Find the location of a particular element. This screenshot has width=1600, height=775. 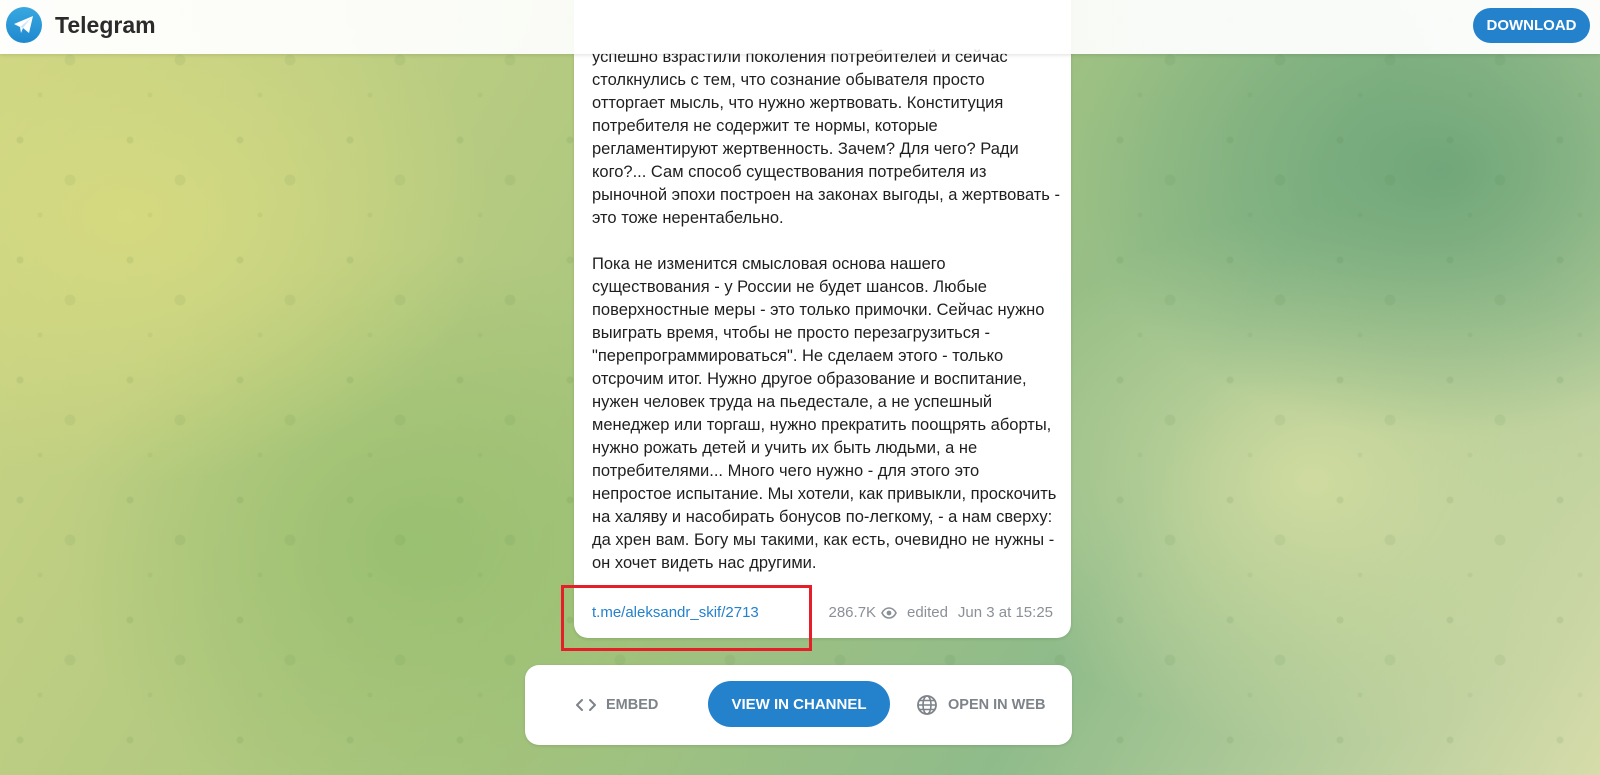

embed-label: EMBED is located at coordinates (632, 705).